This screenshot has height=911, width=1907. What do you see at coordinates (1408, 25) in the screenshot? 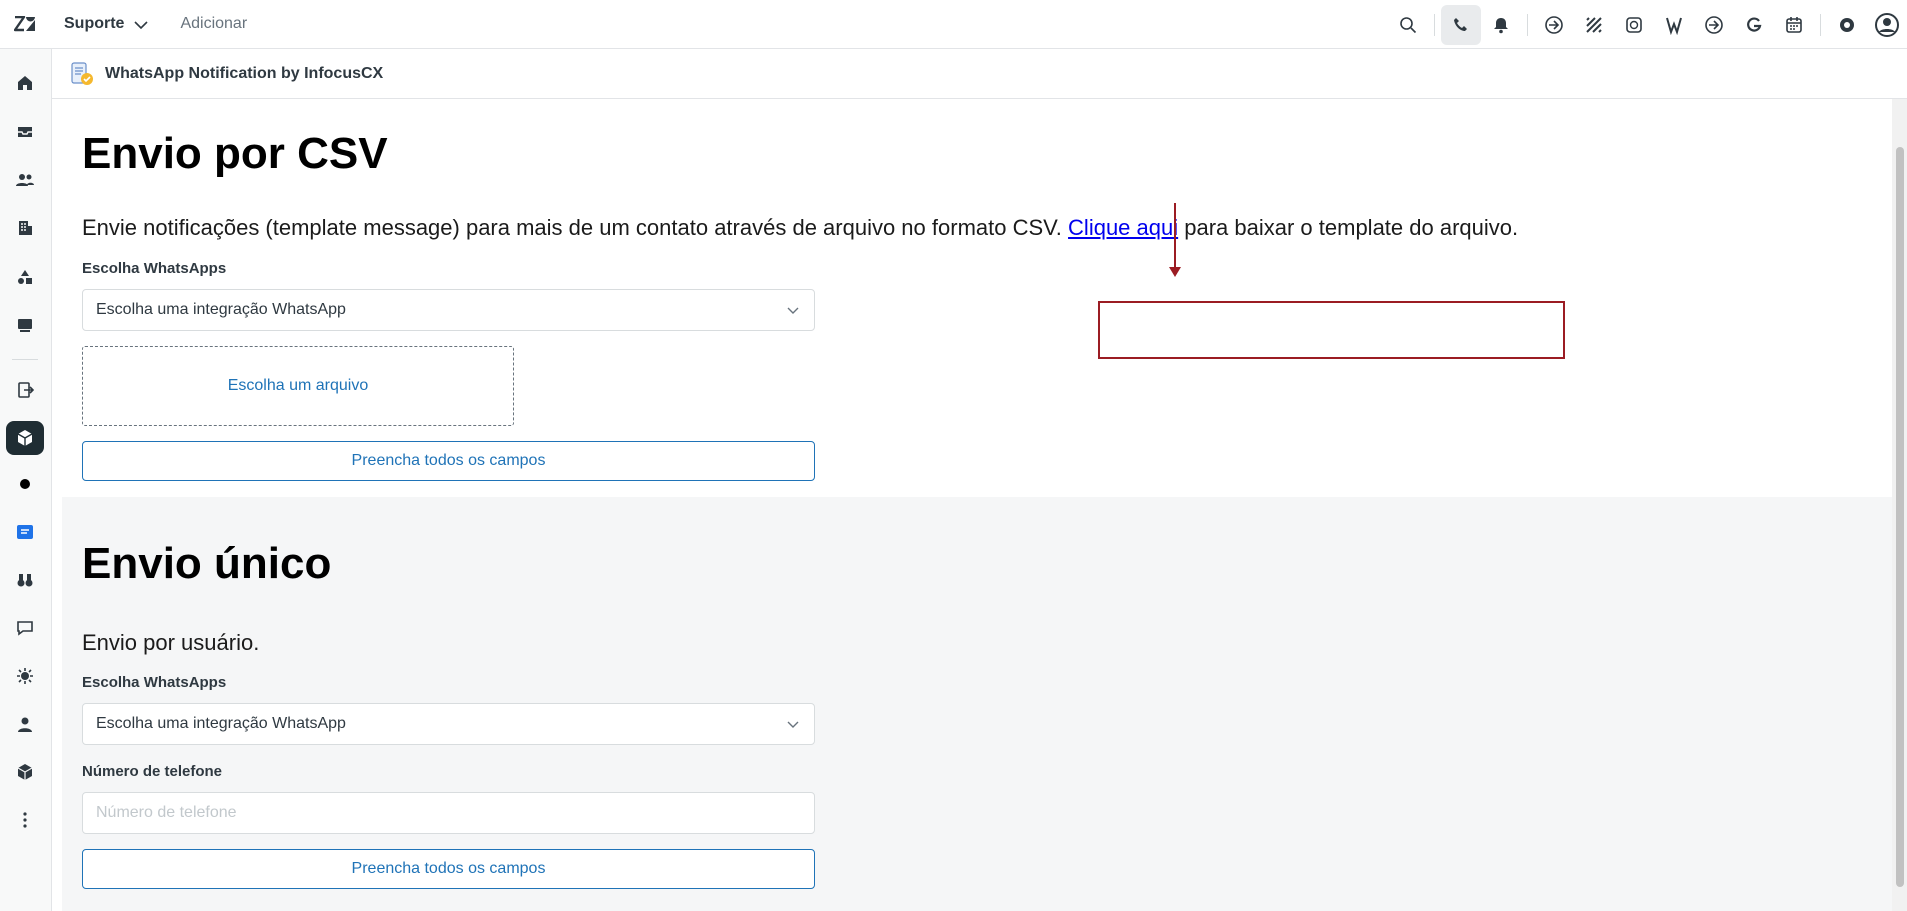
I see `search-icon` at bounding box center [1408, 25].